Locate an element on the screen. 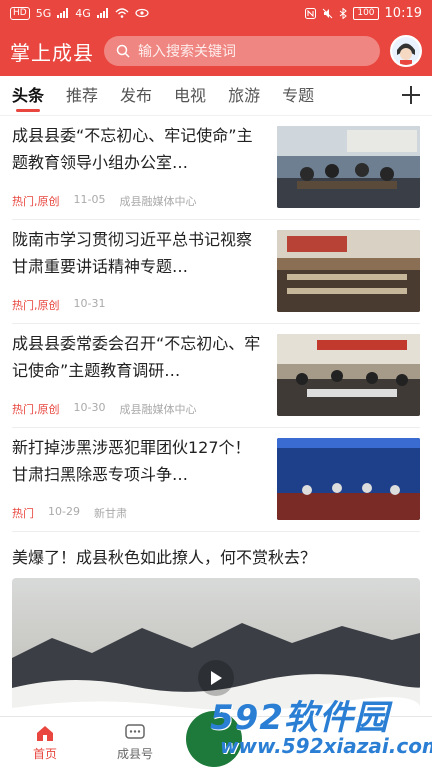 Image resolution: width=432 pixels, height=768 pixels. hd-badge: HD is located at coordinates (20, 13).